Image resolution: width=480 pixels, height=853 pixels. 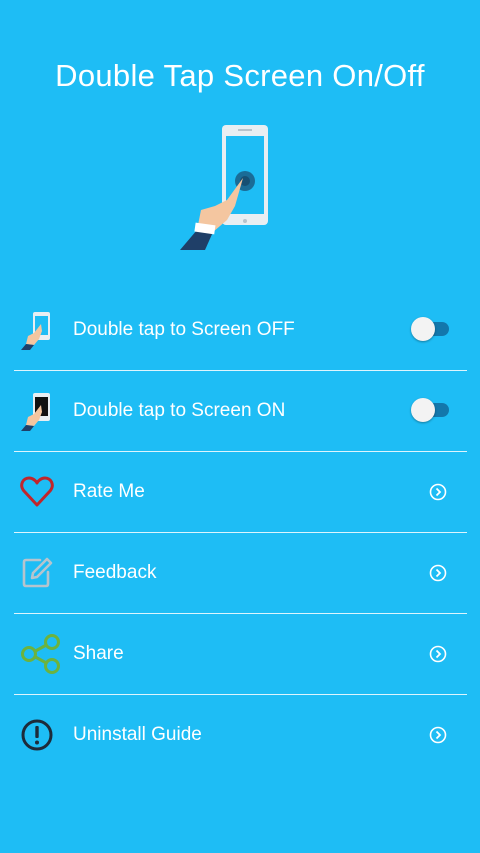 What do you see at coordinates (184, 329) in the screenshot?
I see `screen-off-label: Double tap to Screen OFF` at bounding box center [184, 329].